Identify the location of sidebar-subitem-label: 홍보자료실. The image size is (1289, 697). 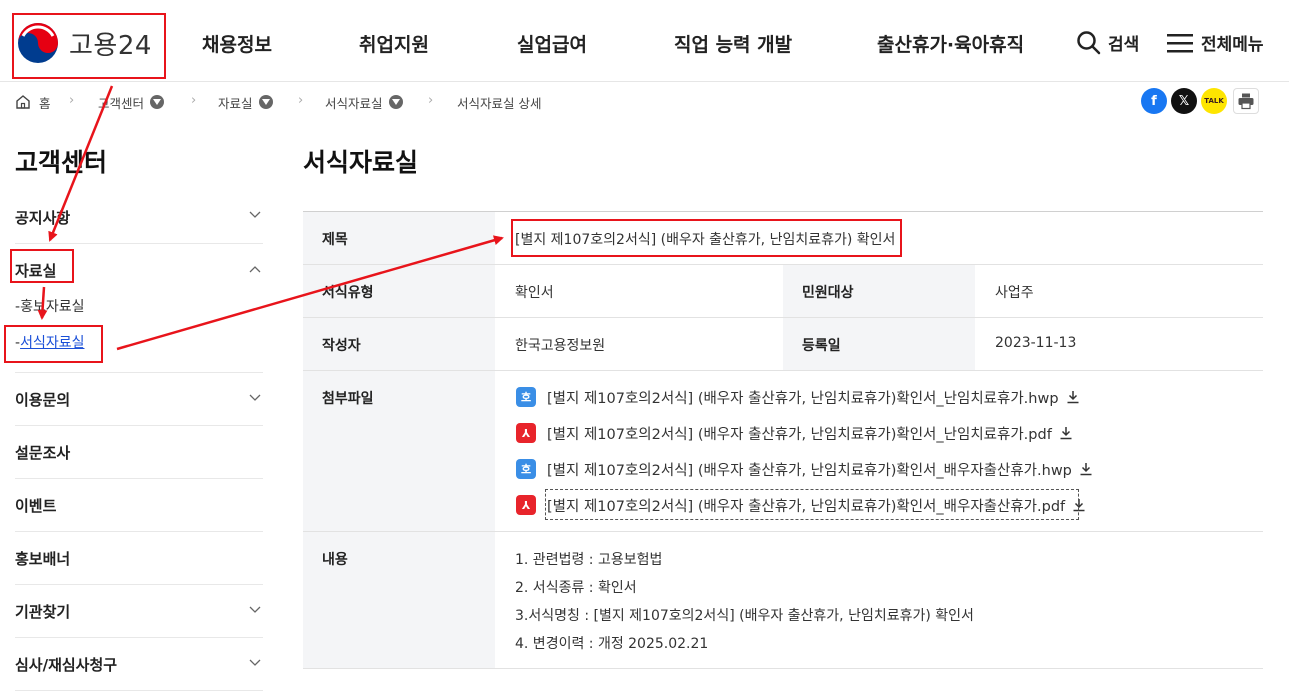
(52, 307).